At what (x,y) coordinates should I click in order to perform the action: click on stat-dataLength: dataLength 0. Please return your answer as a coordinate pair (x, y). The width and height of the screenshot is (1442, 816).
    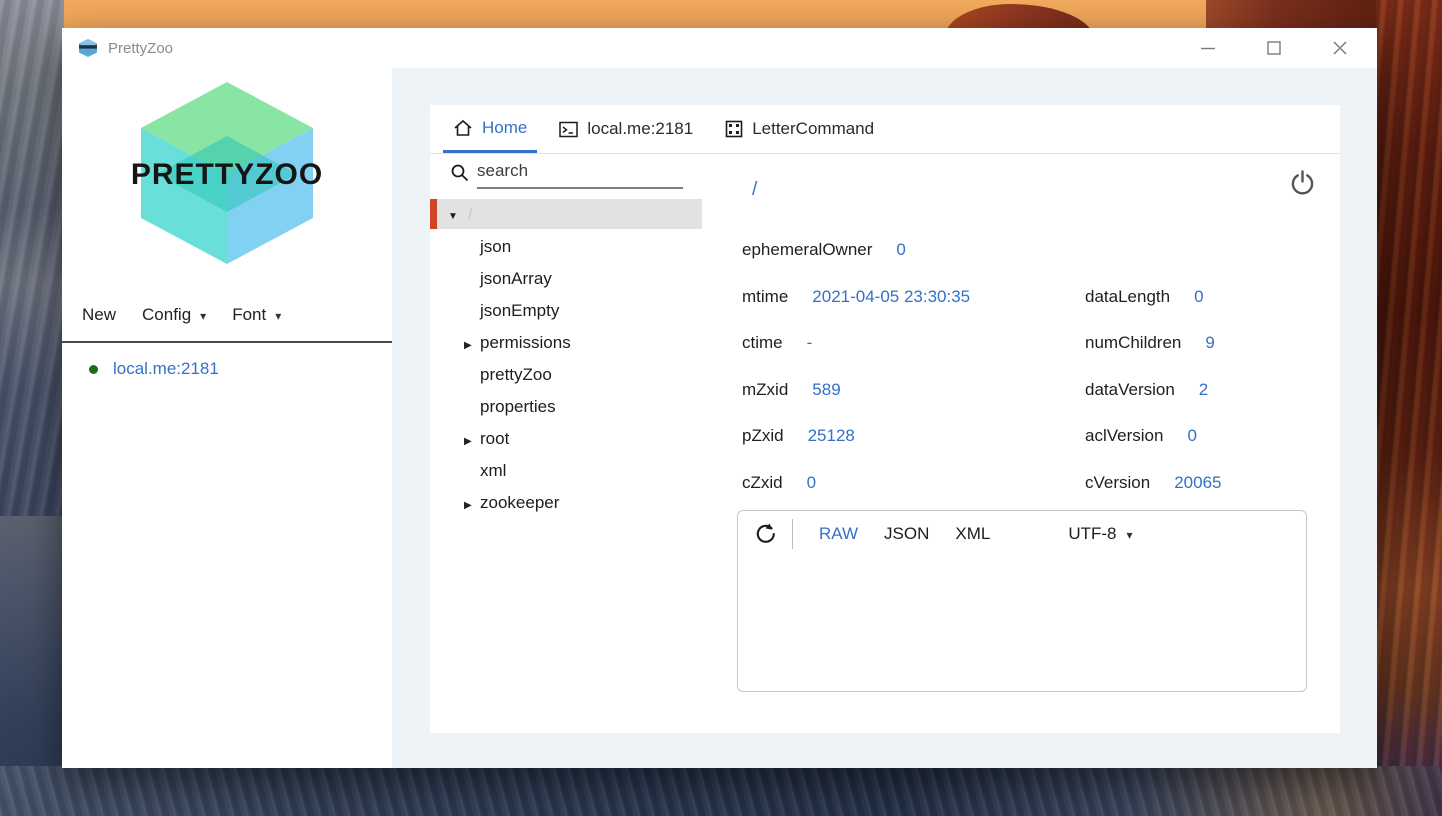
    Looking at the image, I should click on (1153, 297).